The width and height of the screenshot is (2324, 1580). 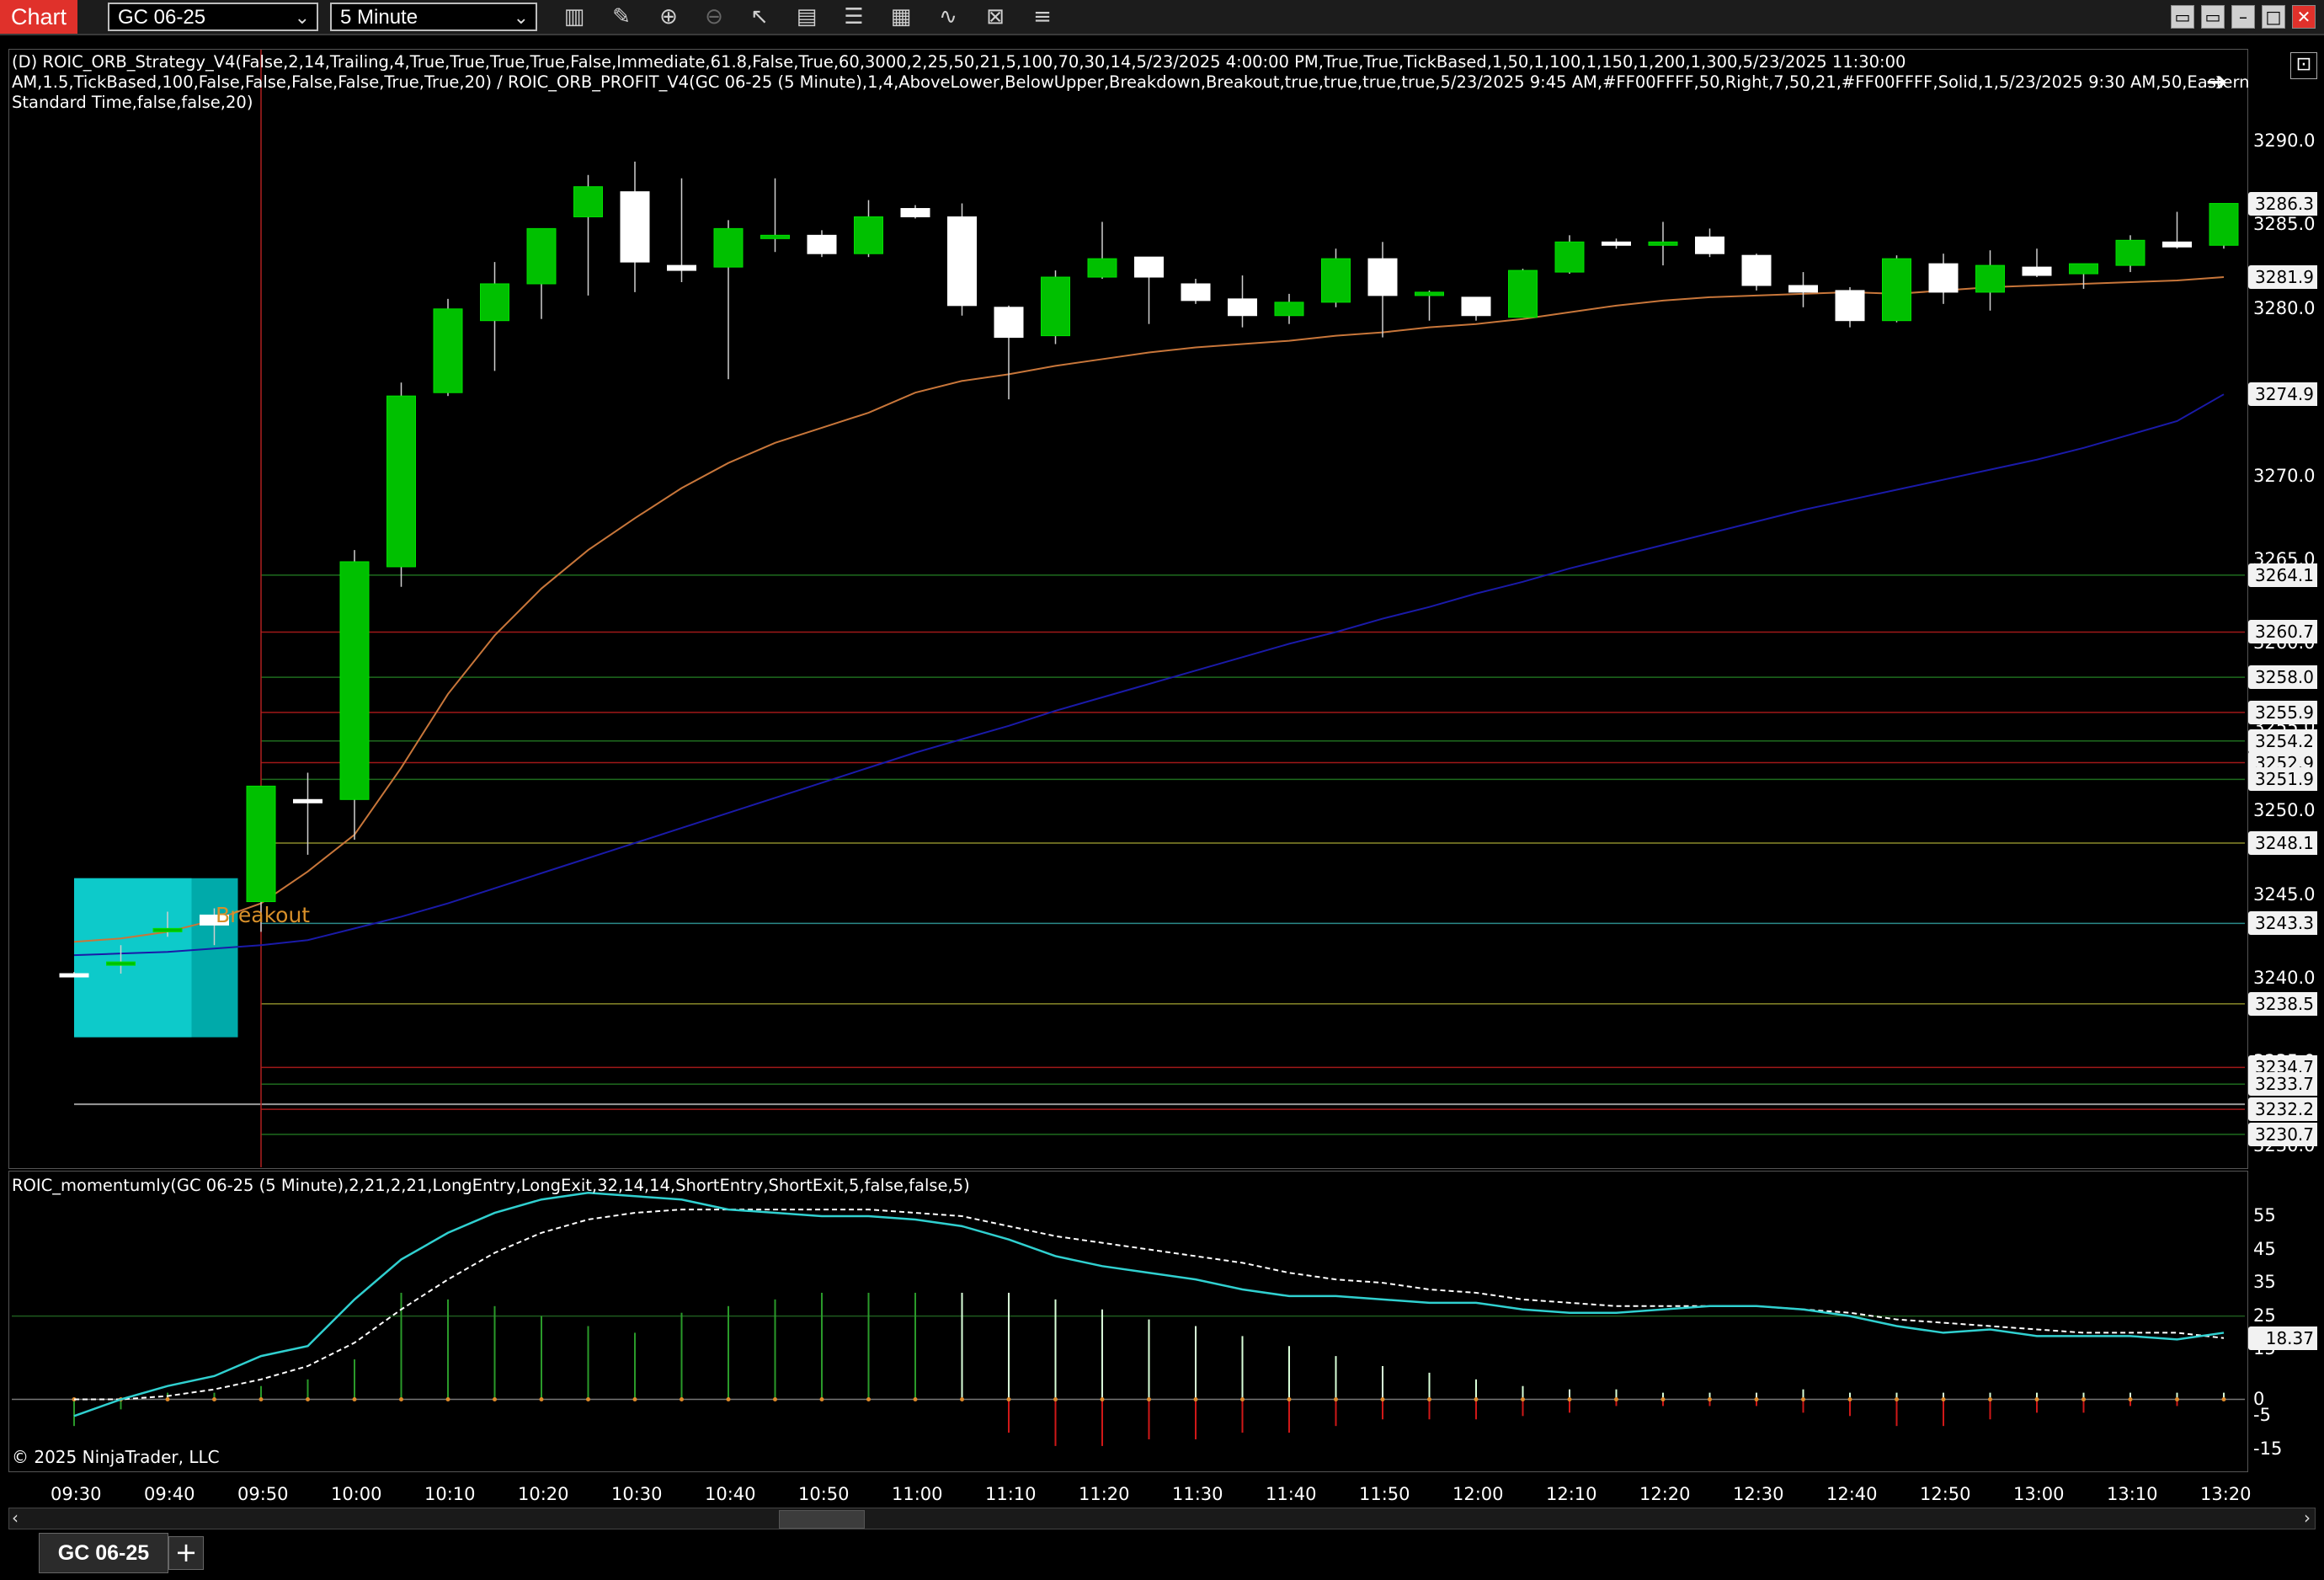 What do you see at coordinates (103, 1553) in the screenshot?
I see `tab-gc-06-25: GC 06-25` at bounding box center [103, 1553].